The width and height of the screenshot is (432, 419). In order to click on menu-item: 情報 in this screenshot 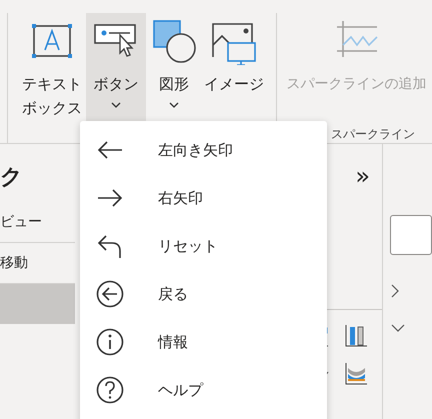, I will do `click(203, 342)`.